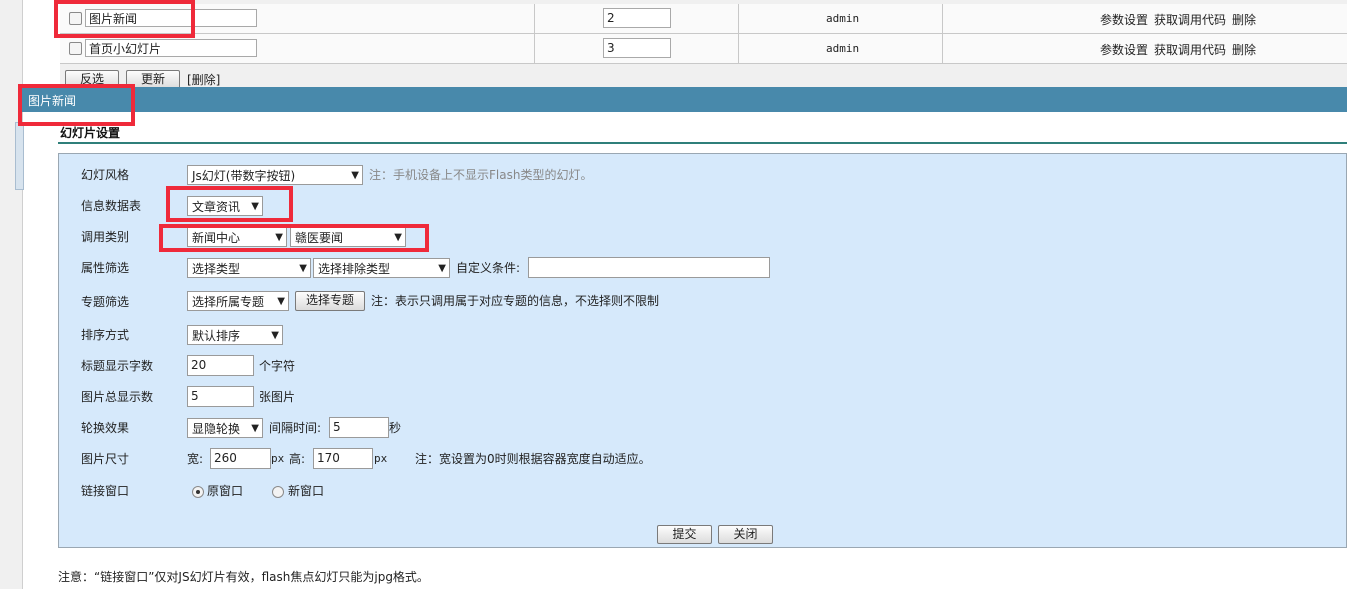 This screenshot has height=589, width=1347. What do you see at coordinates (117, 397) in the screenshot?
I see `picture-count-label: 图片总显示数` at bounding box center [117, 397].